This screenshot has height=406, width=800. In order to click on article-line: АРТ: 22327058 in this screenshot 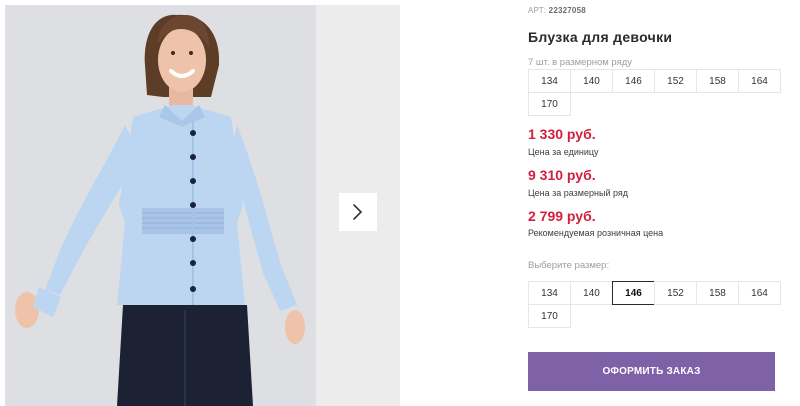, I will do `click(557, 10)`.